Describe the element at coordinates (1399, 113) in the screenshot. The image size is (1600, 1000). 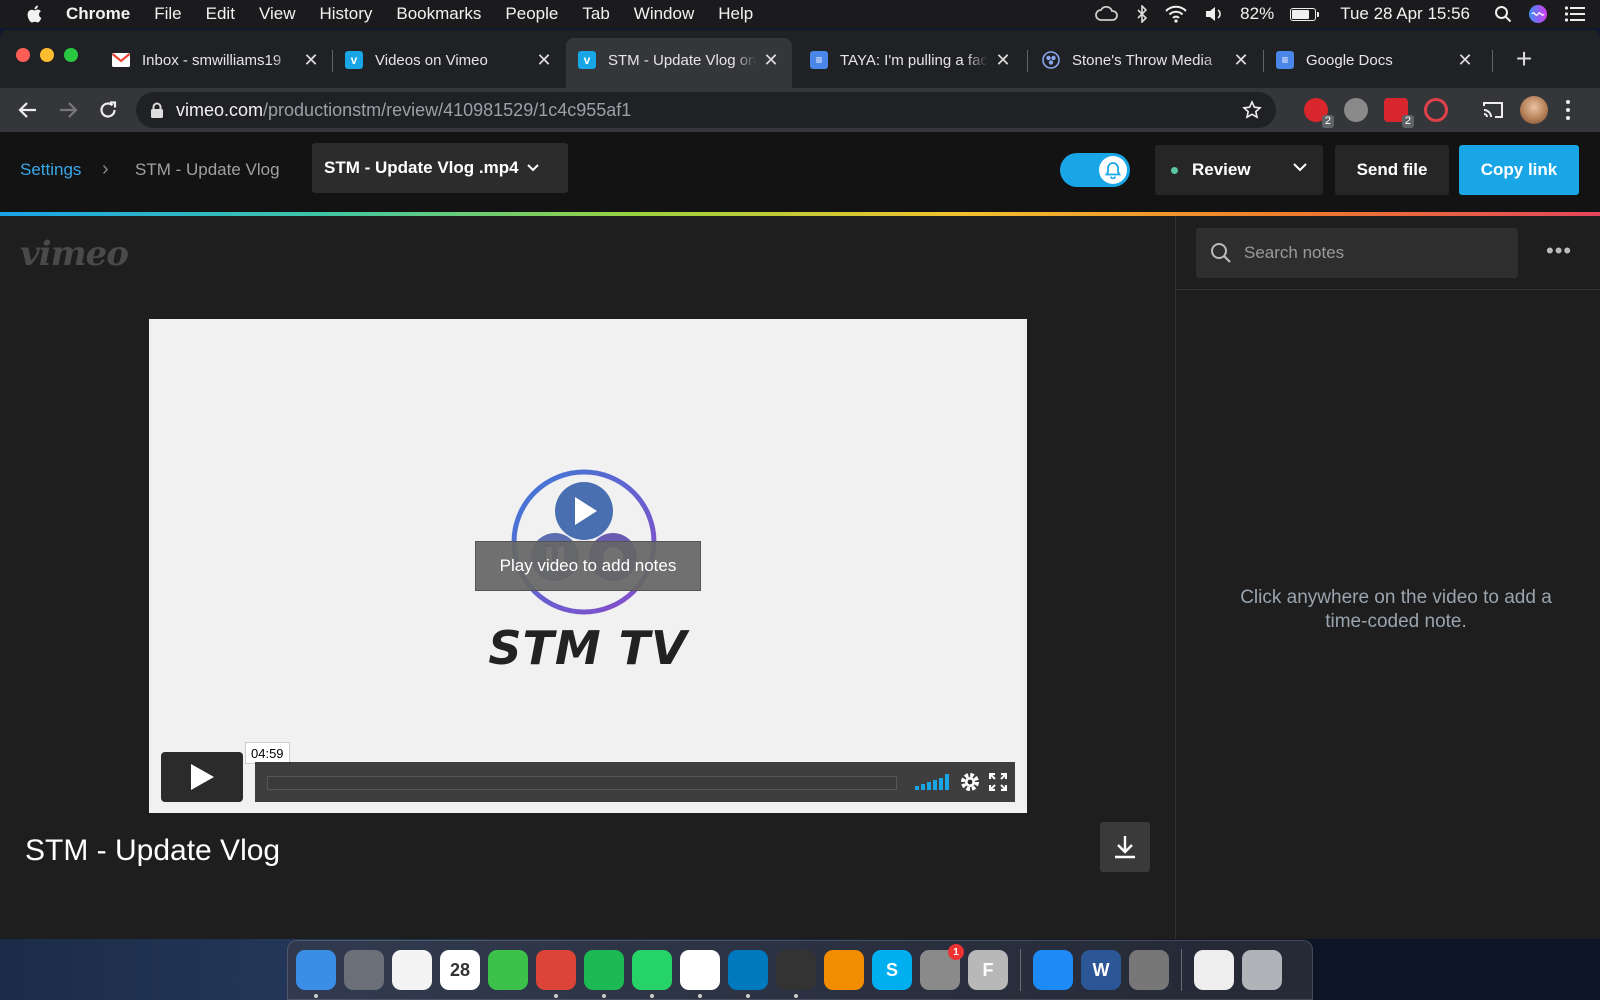
I see `extension-red-dots-icon: 2` at that location.